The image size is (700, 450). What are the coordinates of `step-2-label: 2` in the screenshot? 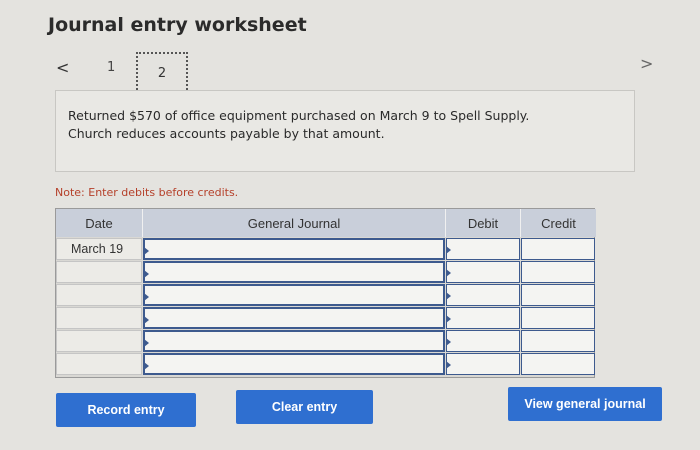 It's located at (162, 73).